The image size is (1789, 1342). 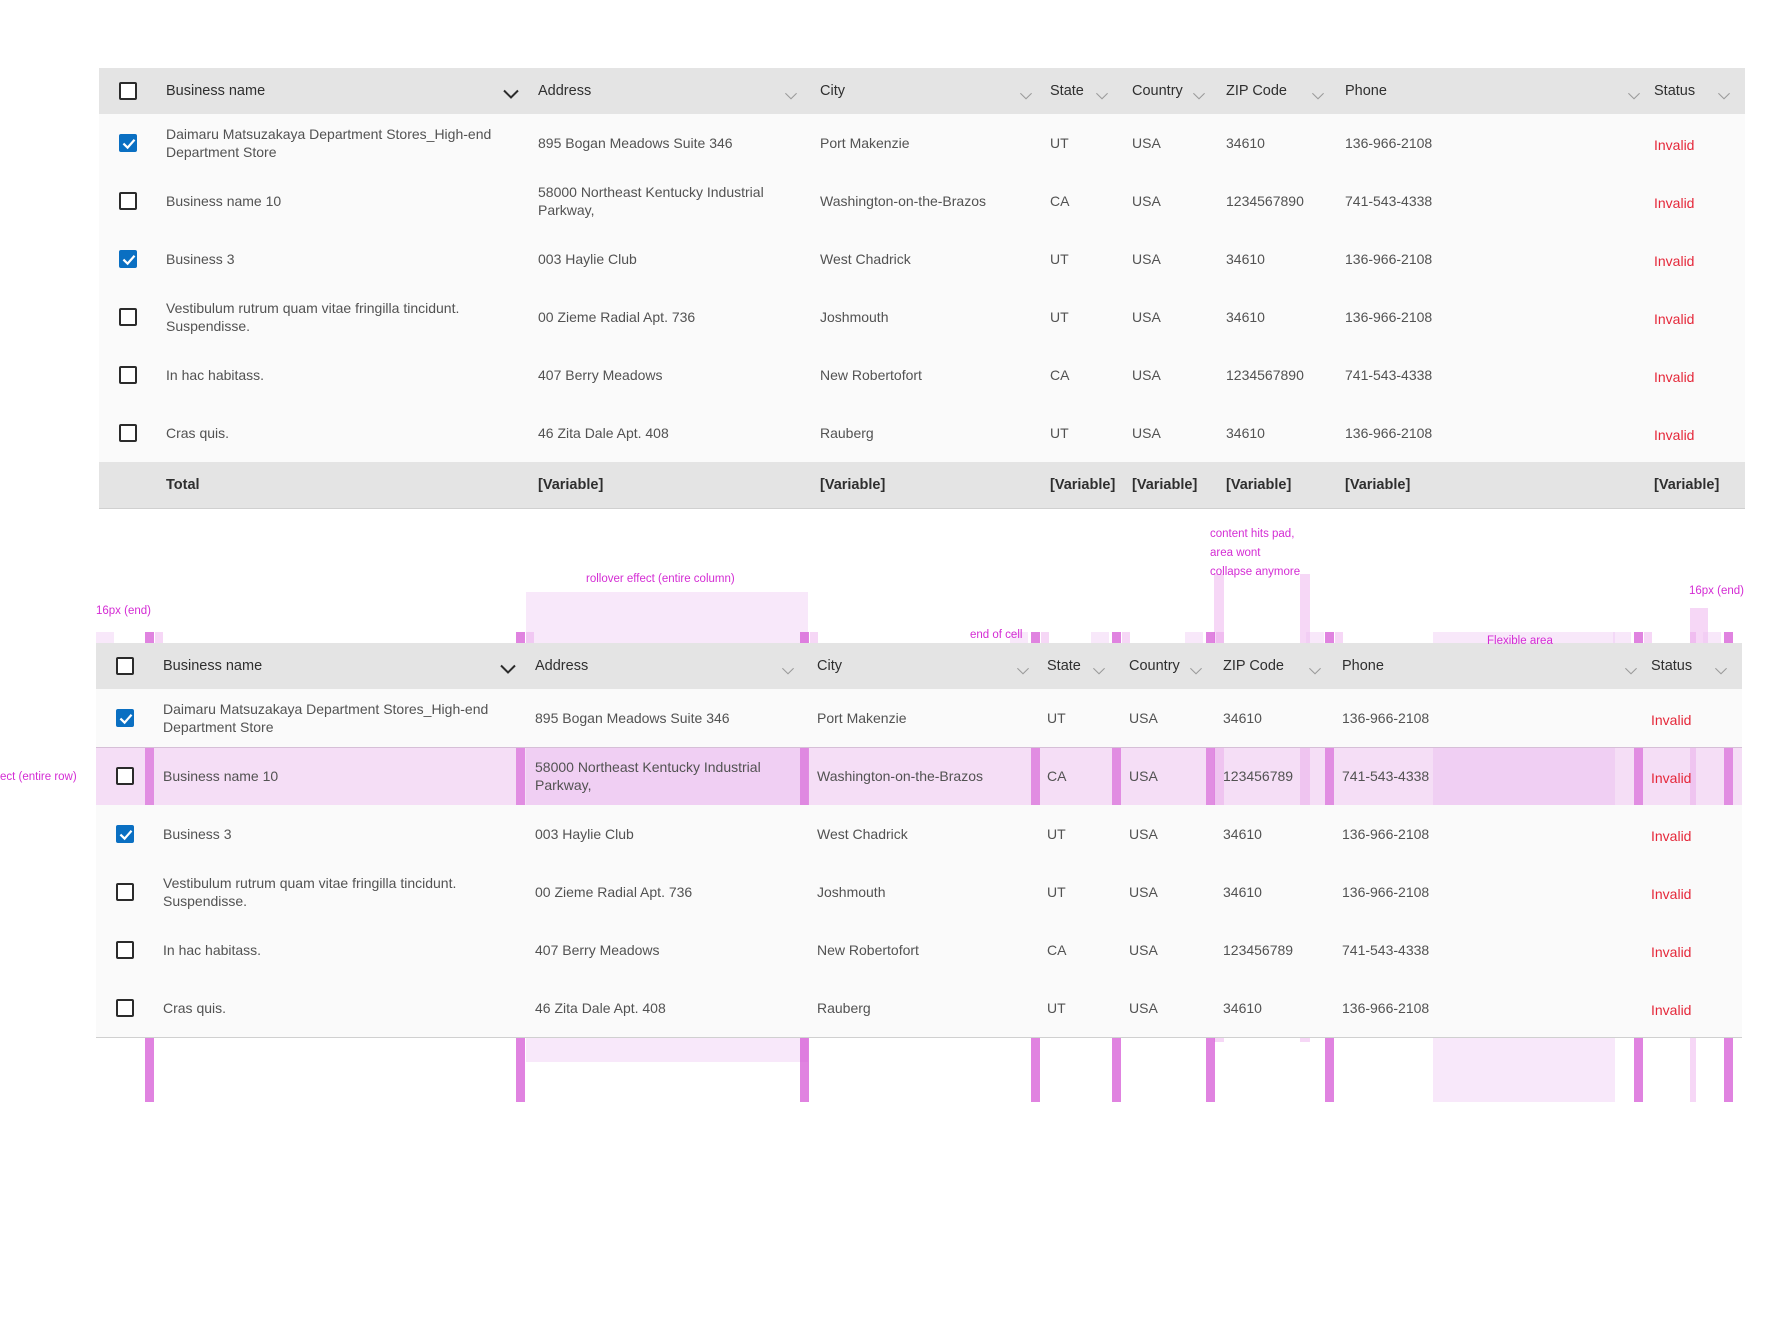 What do you see at coordinates (862, 834) in the screenshot?
I see `cell-city: West Chadrick` at bounding box center [862, 834].